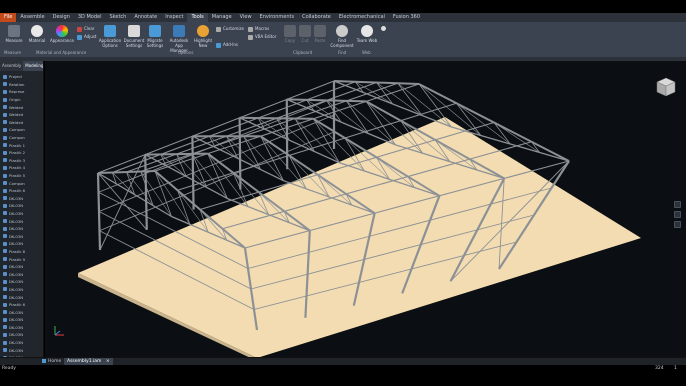 Image resolution: width=686 pixels, height=386 pixels. I want to click on team-web-button: Team Web, so click(367, 34).